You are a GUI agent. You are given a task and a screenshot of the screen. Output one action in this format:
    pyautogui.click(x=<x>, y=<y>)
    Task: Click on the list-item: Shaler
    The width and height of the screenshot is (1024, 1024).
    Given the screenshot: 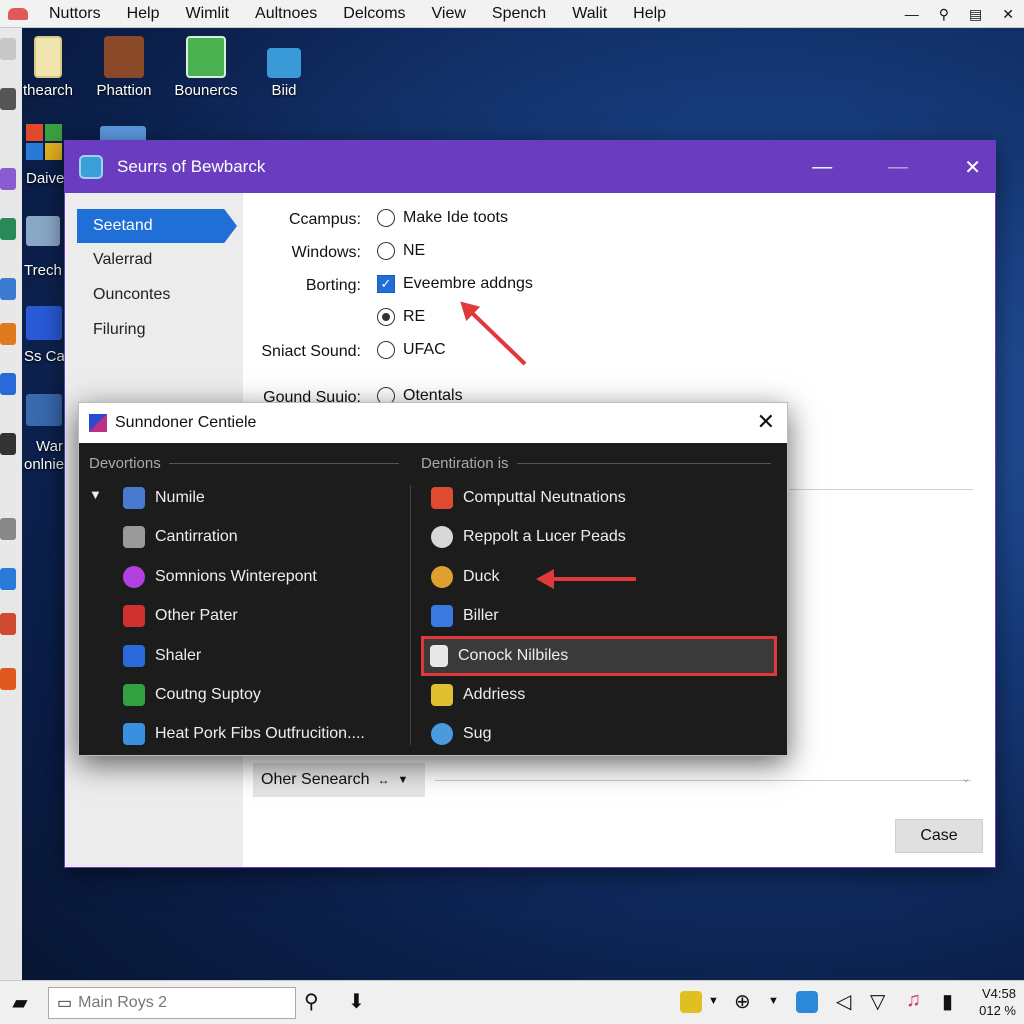 What is the action you would take?
    pyautogui.click(x=162, y=656)
    